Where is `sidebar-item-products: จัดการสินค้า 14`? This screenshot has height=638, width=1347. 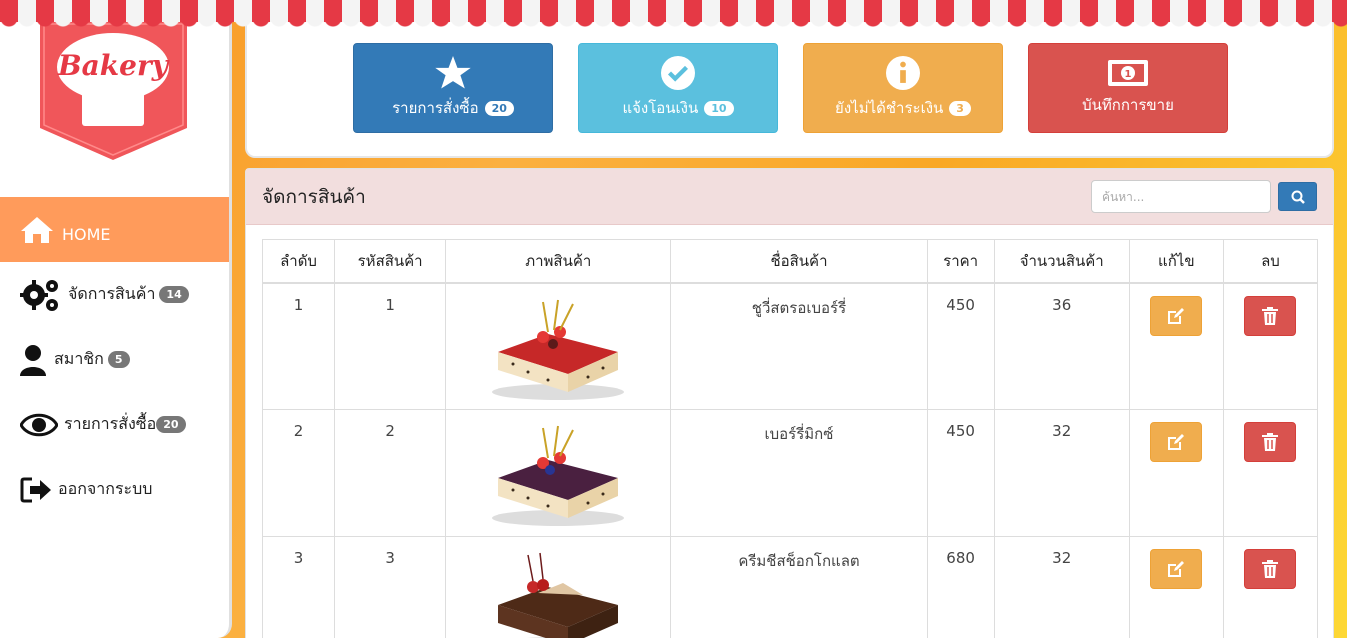
sidebar-item-products: จัดการสินค้า 14 is located at coordinates (114, 294).